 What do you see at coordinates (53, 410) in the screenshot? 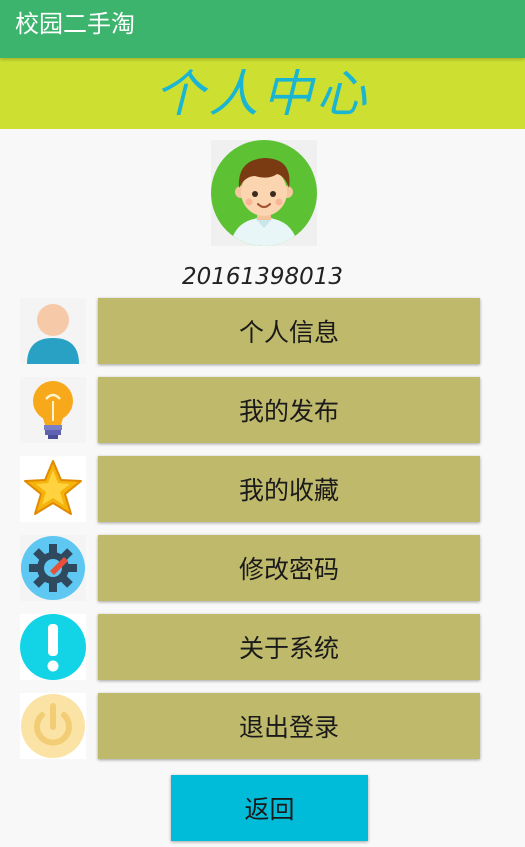
I see `lightbulb-icon` at bounding box center [53, 410].